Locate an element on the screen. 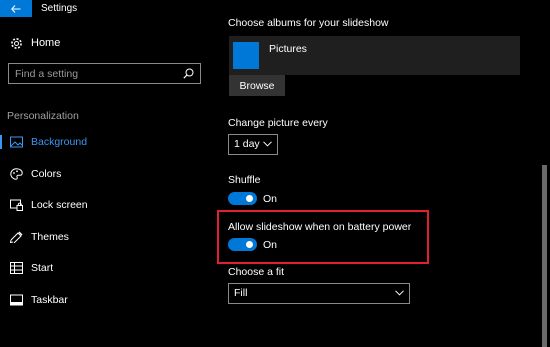  sidebar-item-label: Start is located at coordinates (42, 268).